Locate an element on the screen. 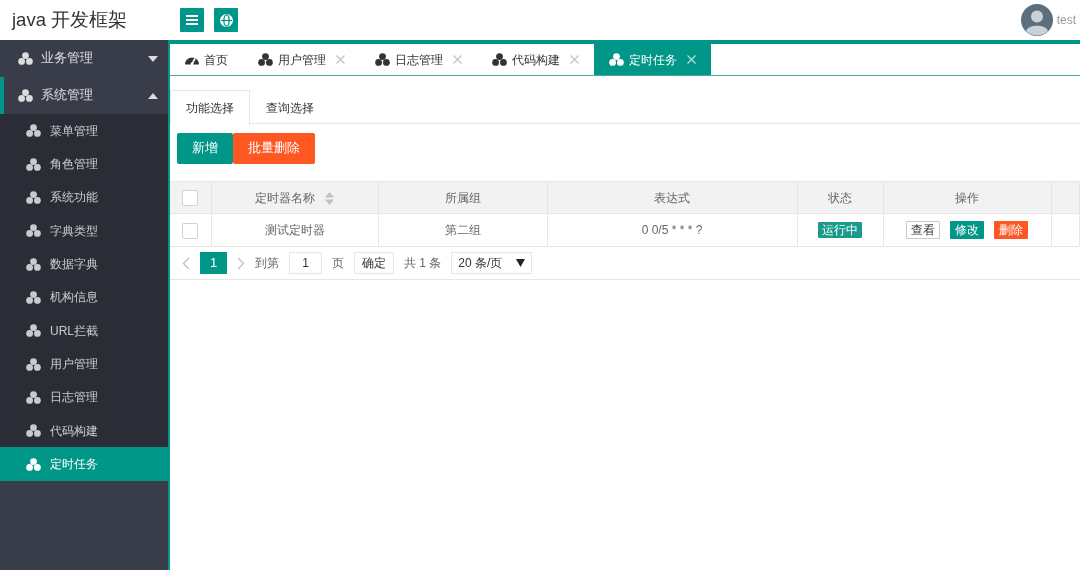  select-all-checkbox is located at coordinates (190, 198).